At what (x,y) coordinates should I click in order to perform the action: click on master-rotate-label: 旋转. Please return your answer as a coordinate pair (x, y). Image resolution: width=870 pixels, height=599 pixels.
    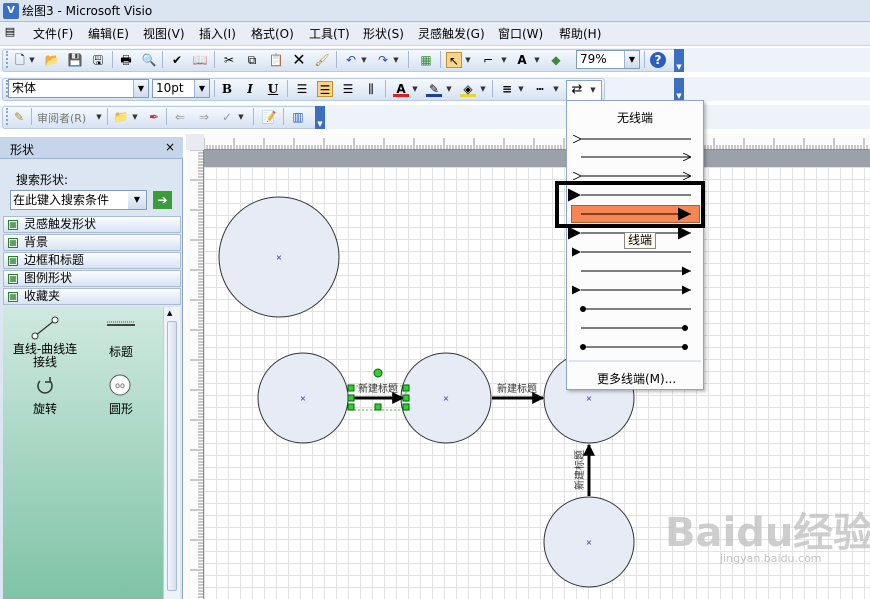
    Looking at the image, I should click on (45, 408).